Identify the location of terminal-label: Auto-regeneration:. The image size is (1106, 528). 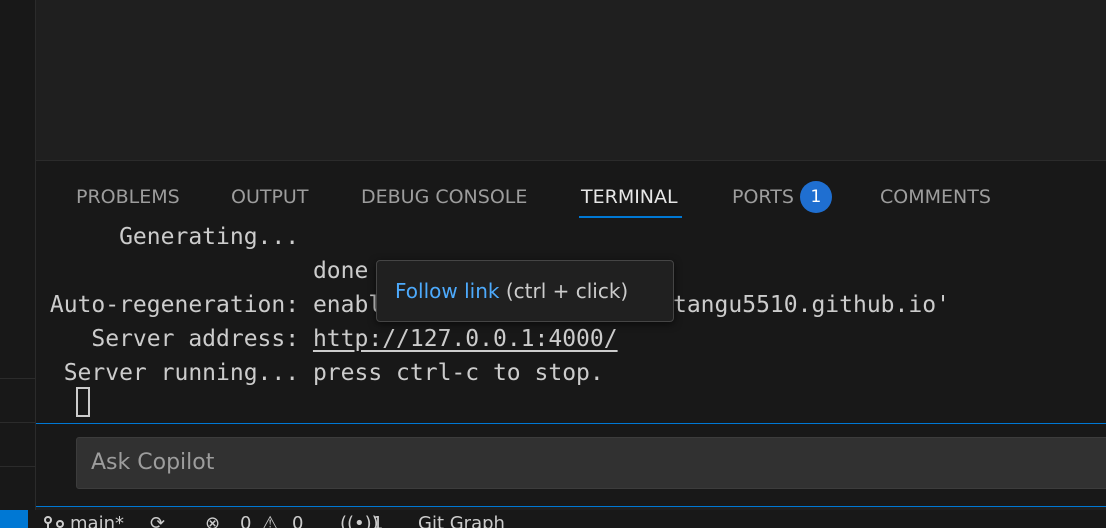
(174, 305).